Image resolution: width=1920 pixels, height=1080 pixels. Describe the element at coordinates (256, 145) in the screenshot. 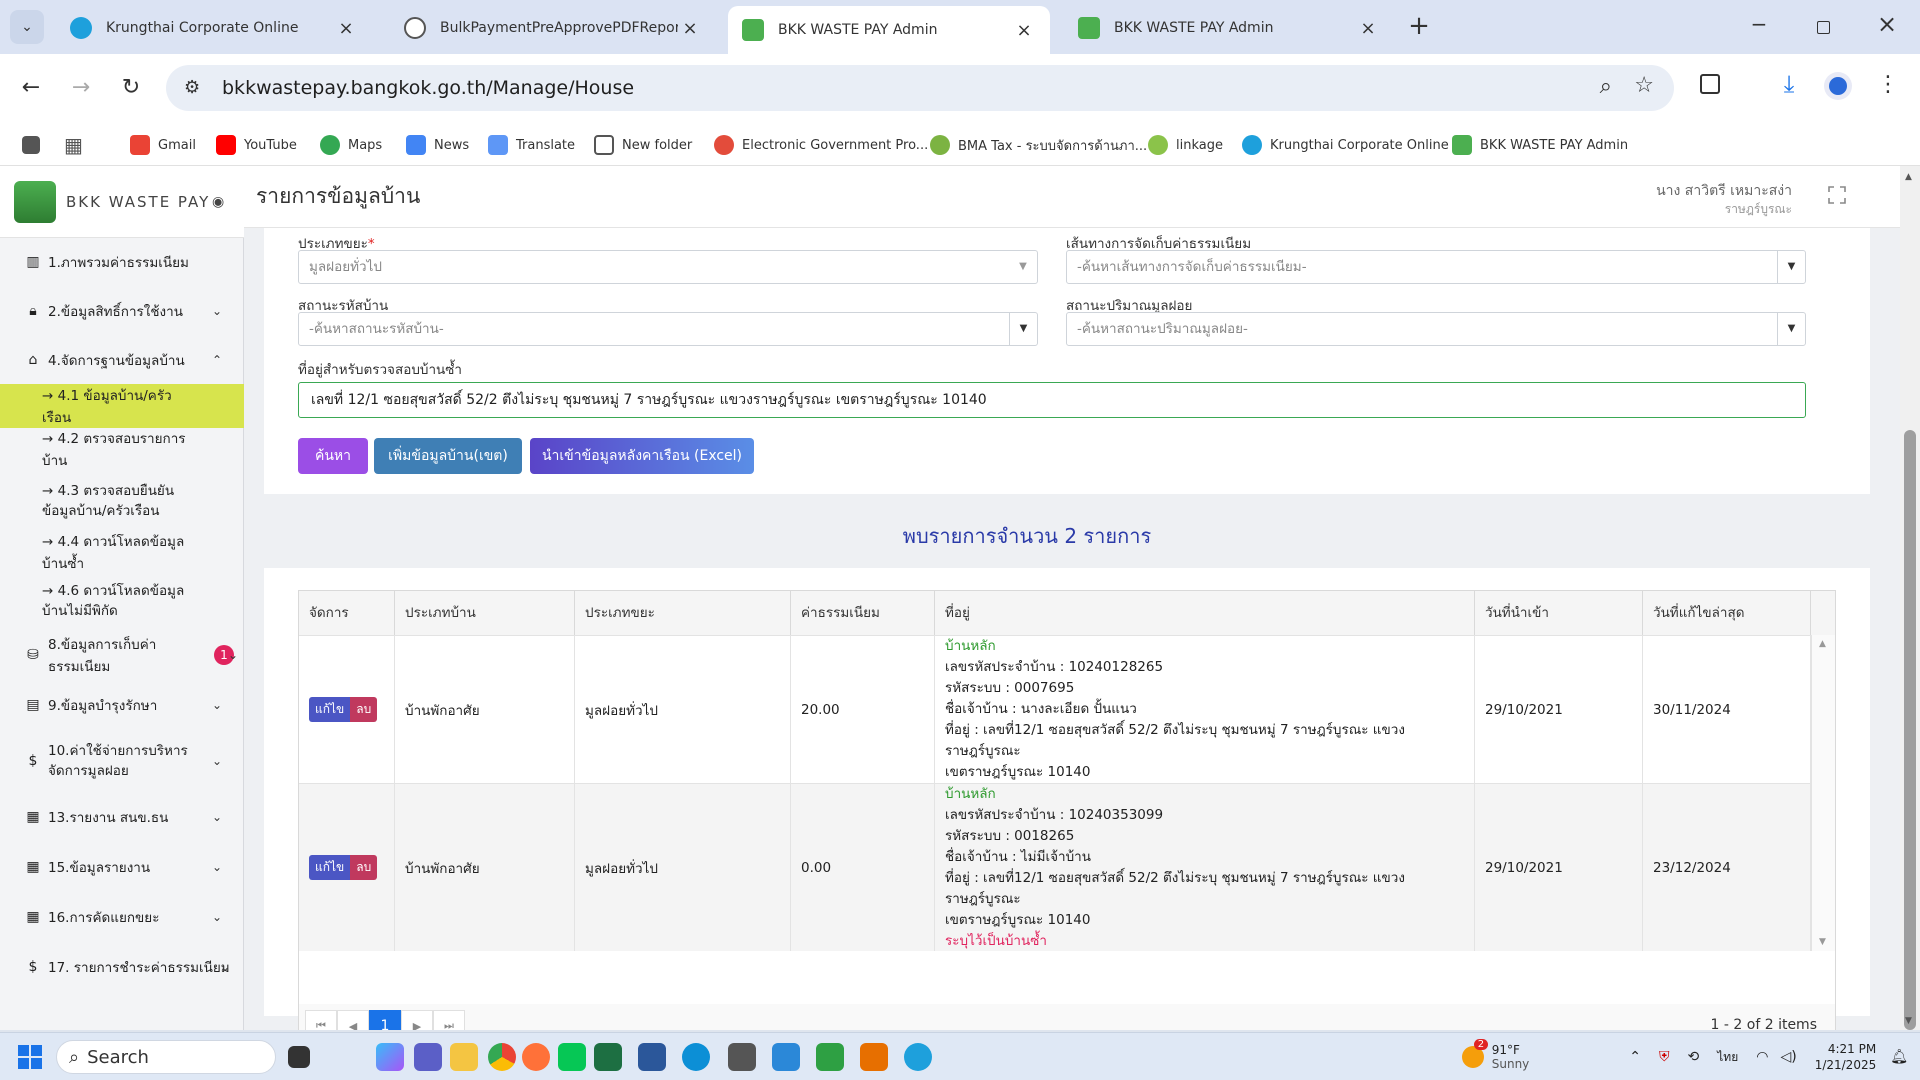

I see `bookmark-youtube: YouTube` at that location.